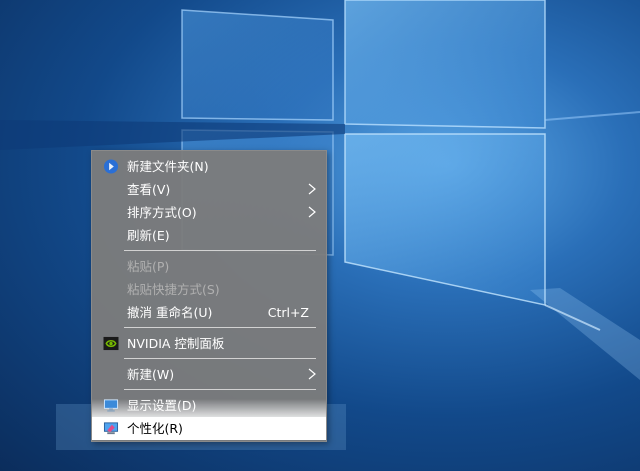 The image size is (640, 471). I want to click on menu-item-display-settings: 显示设置(D), so click(209, 405).